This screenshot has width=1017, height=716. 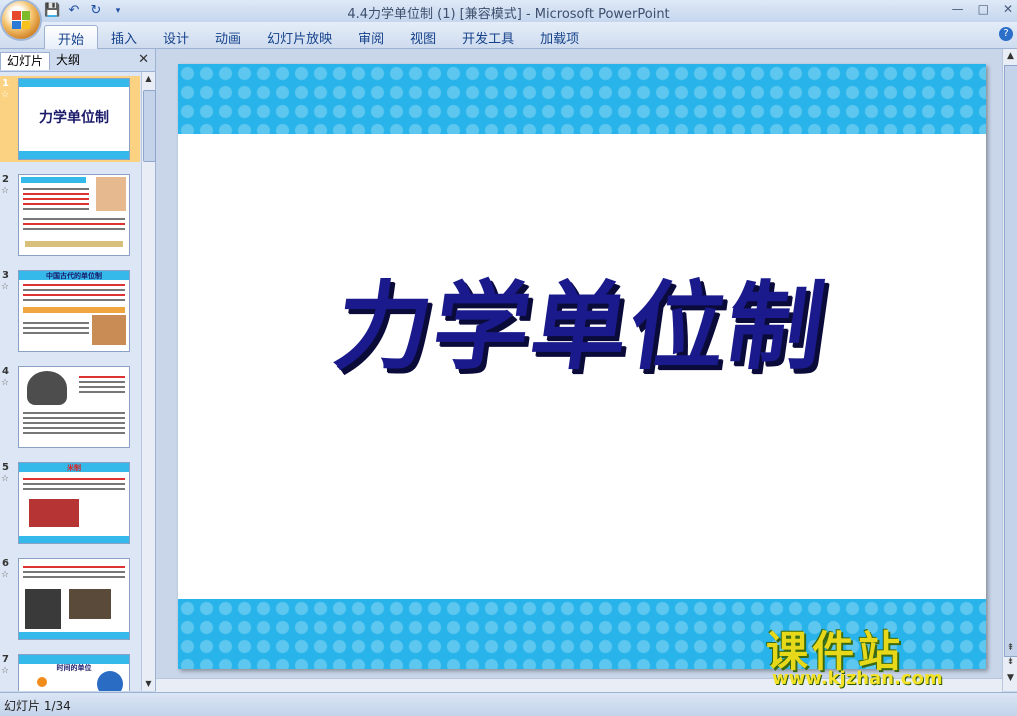 What do you see at coordinates (68, 60) in the screenshot?
I see `tab-outline: 大纲` at bounding box center [68, 60].